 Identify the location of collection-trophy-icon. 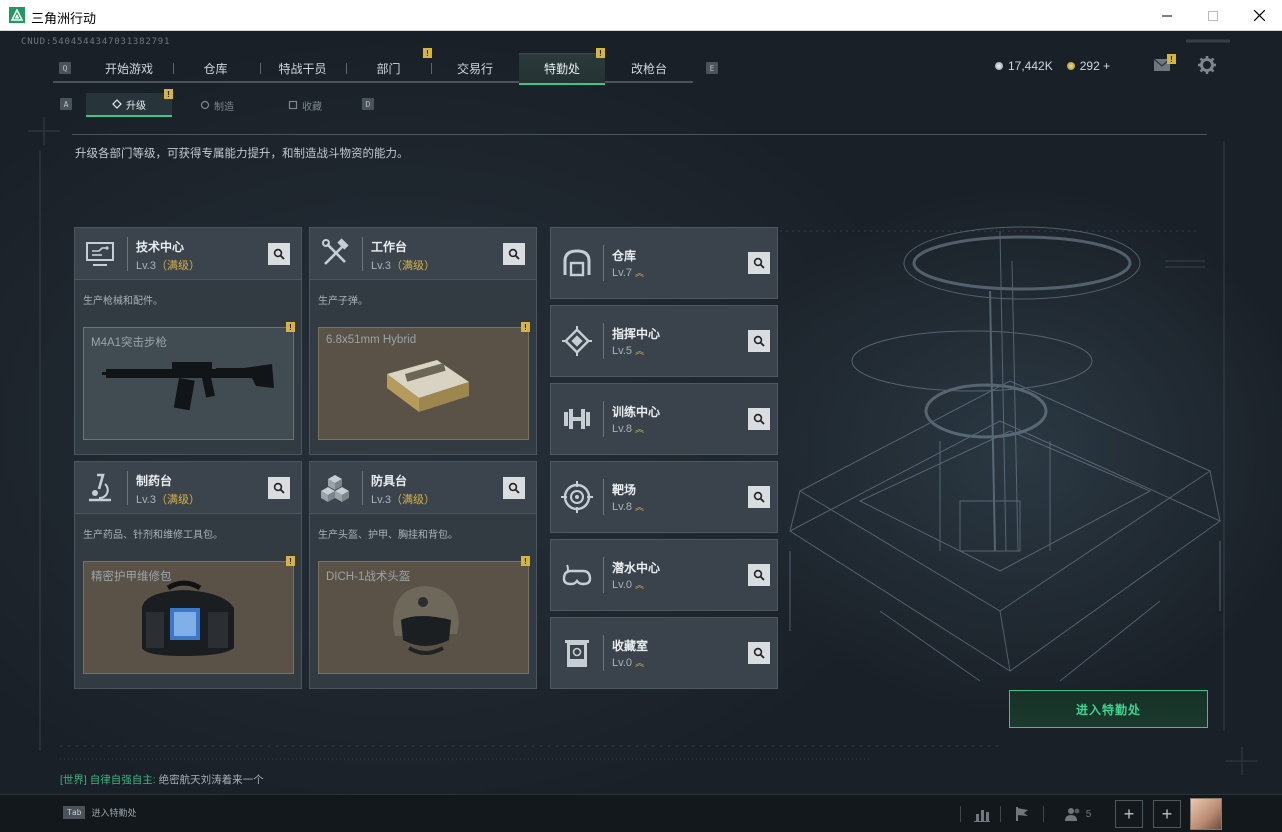
(577, 653).